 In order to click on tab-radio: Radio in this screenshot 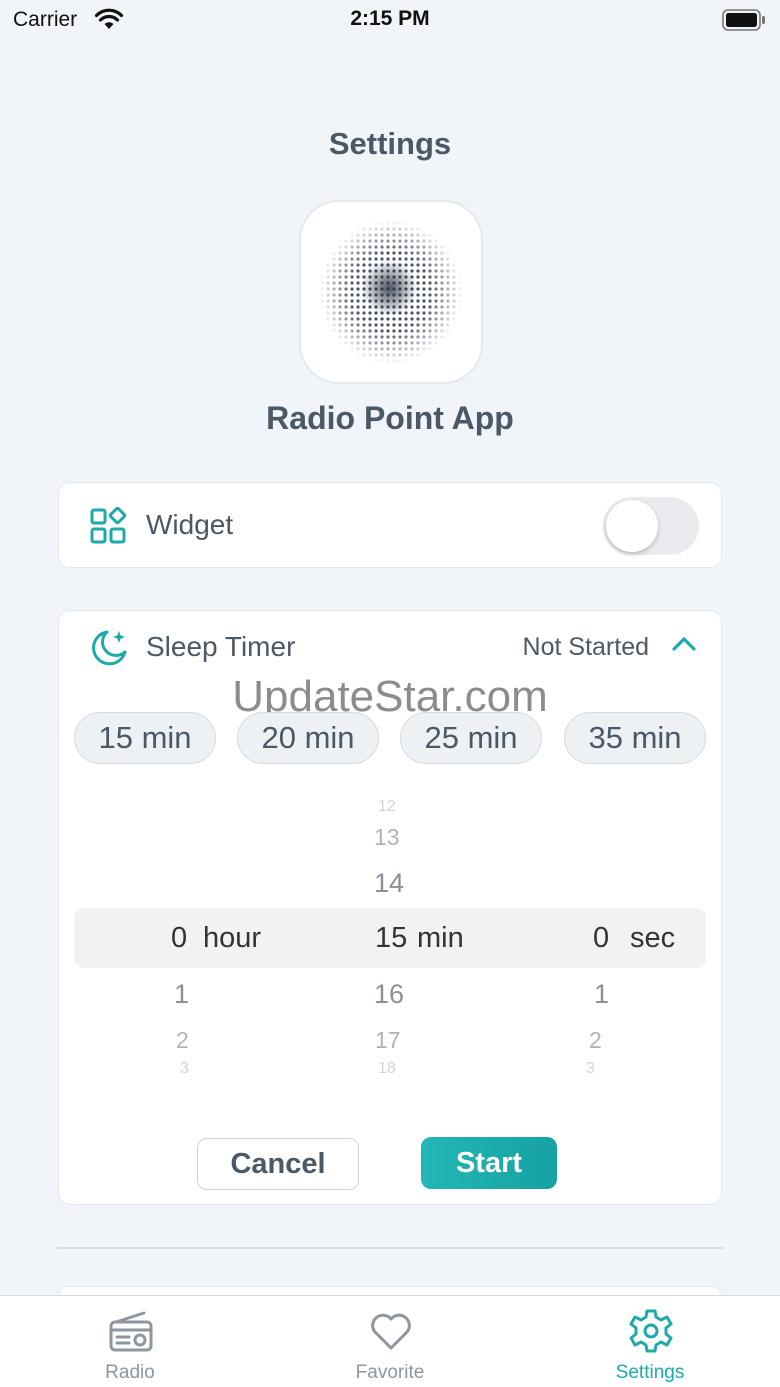, I will do `click(130, 1341)`.